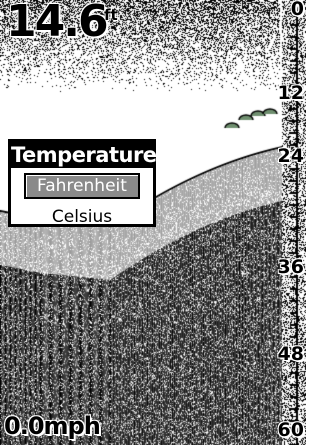 The height and width of the screenshot is (445, 320). I want to click on celsius-option: Celsius, so click(82, 217).